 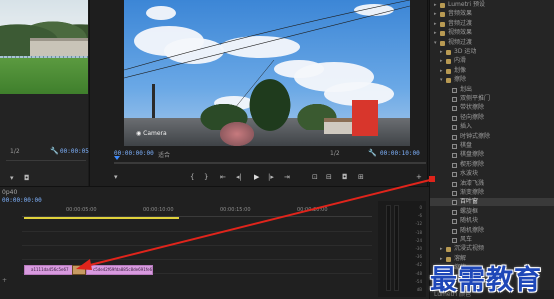 What do you see at coordinates (492, 14) in the screenshot?
I see `effects-folder: ▸ 音频效果` at bounding box center [492, 14].